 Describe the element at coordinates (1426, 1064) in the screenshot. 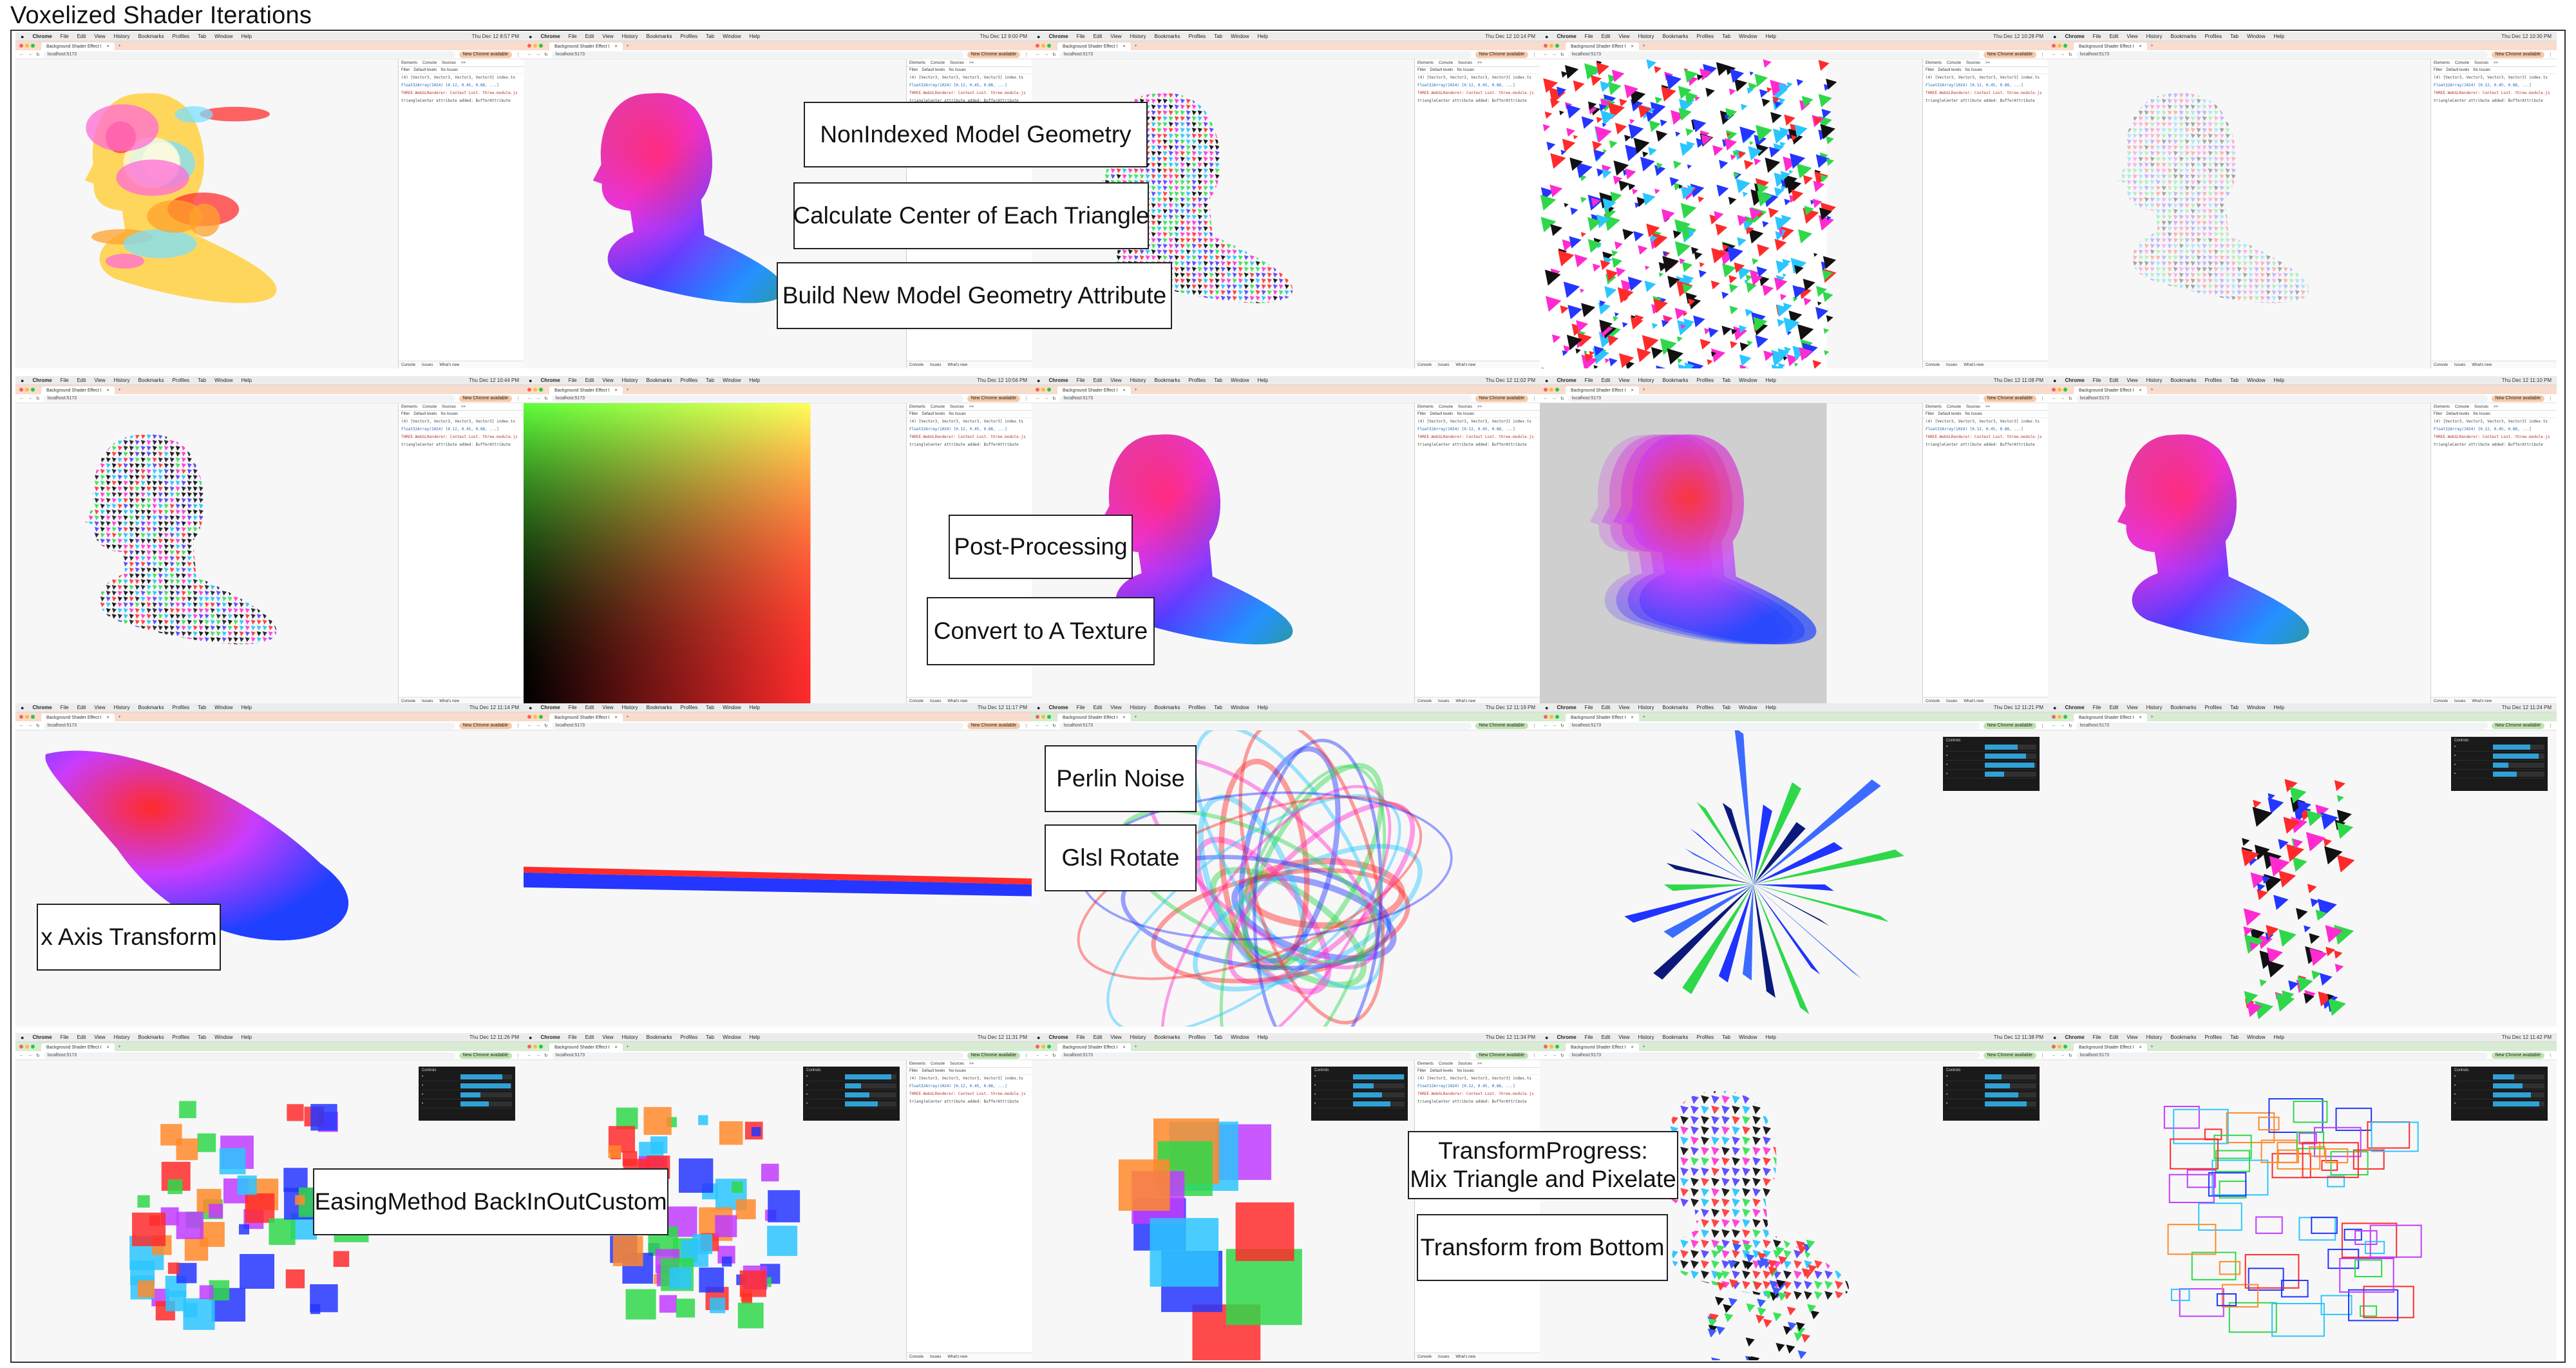

I see `devtools-tab: Elements` at that location.